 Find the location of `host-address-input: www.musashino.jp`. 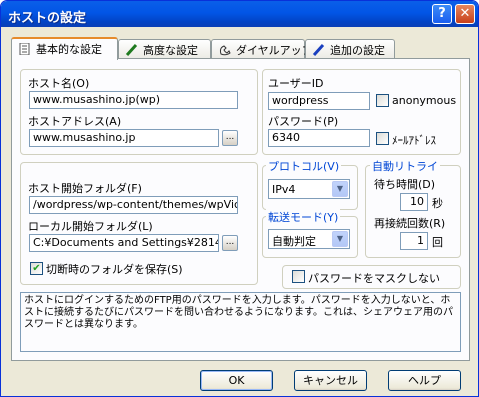

host-address-input: www.musashino.jp is located at coordinates (124, 138).